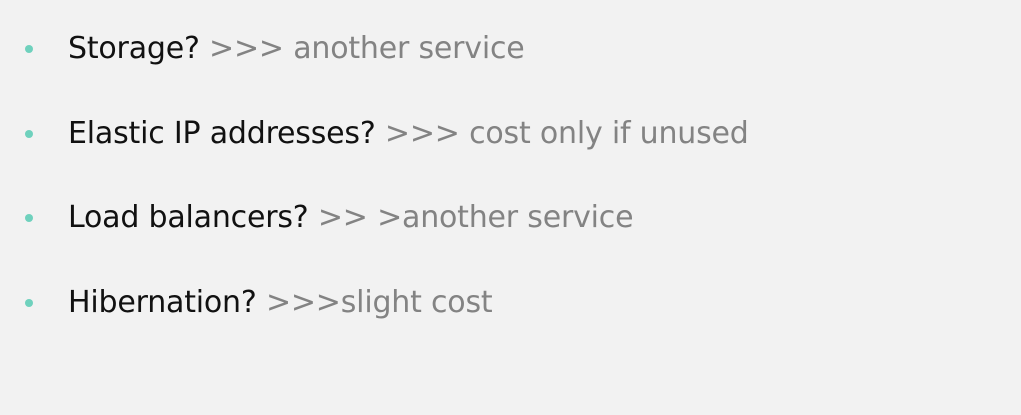 This screenshot has width=1021, height=415. I want to click on bullet-text: Storage? >>> another service, so click(296, 49).